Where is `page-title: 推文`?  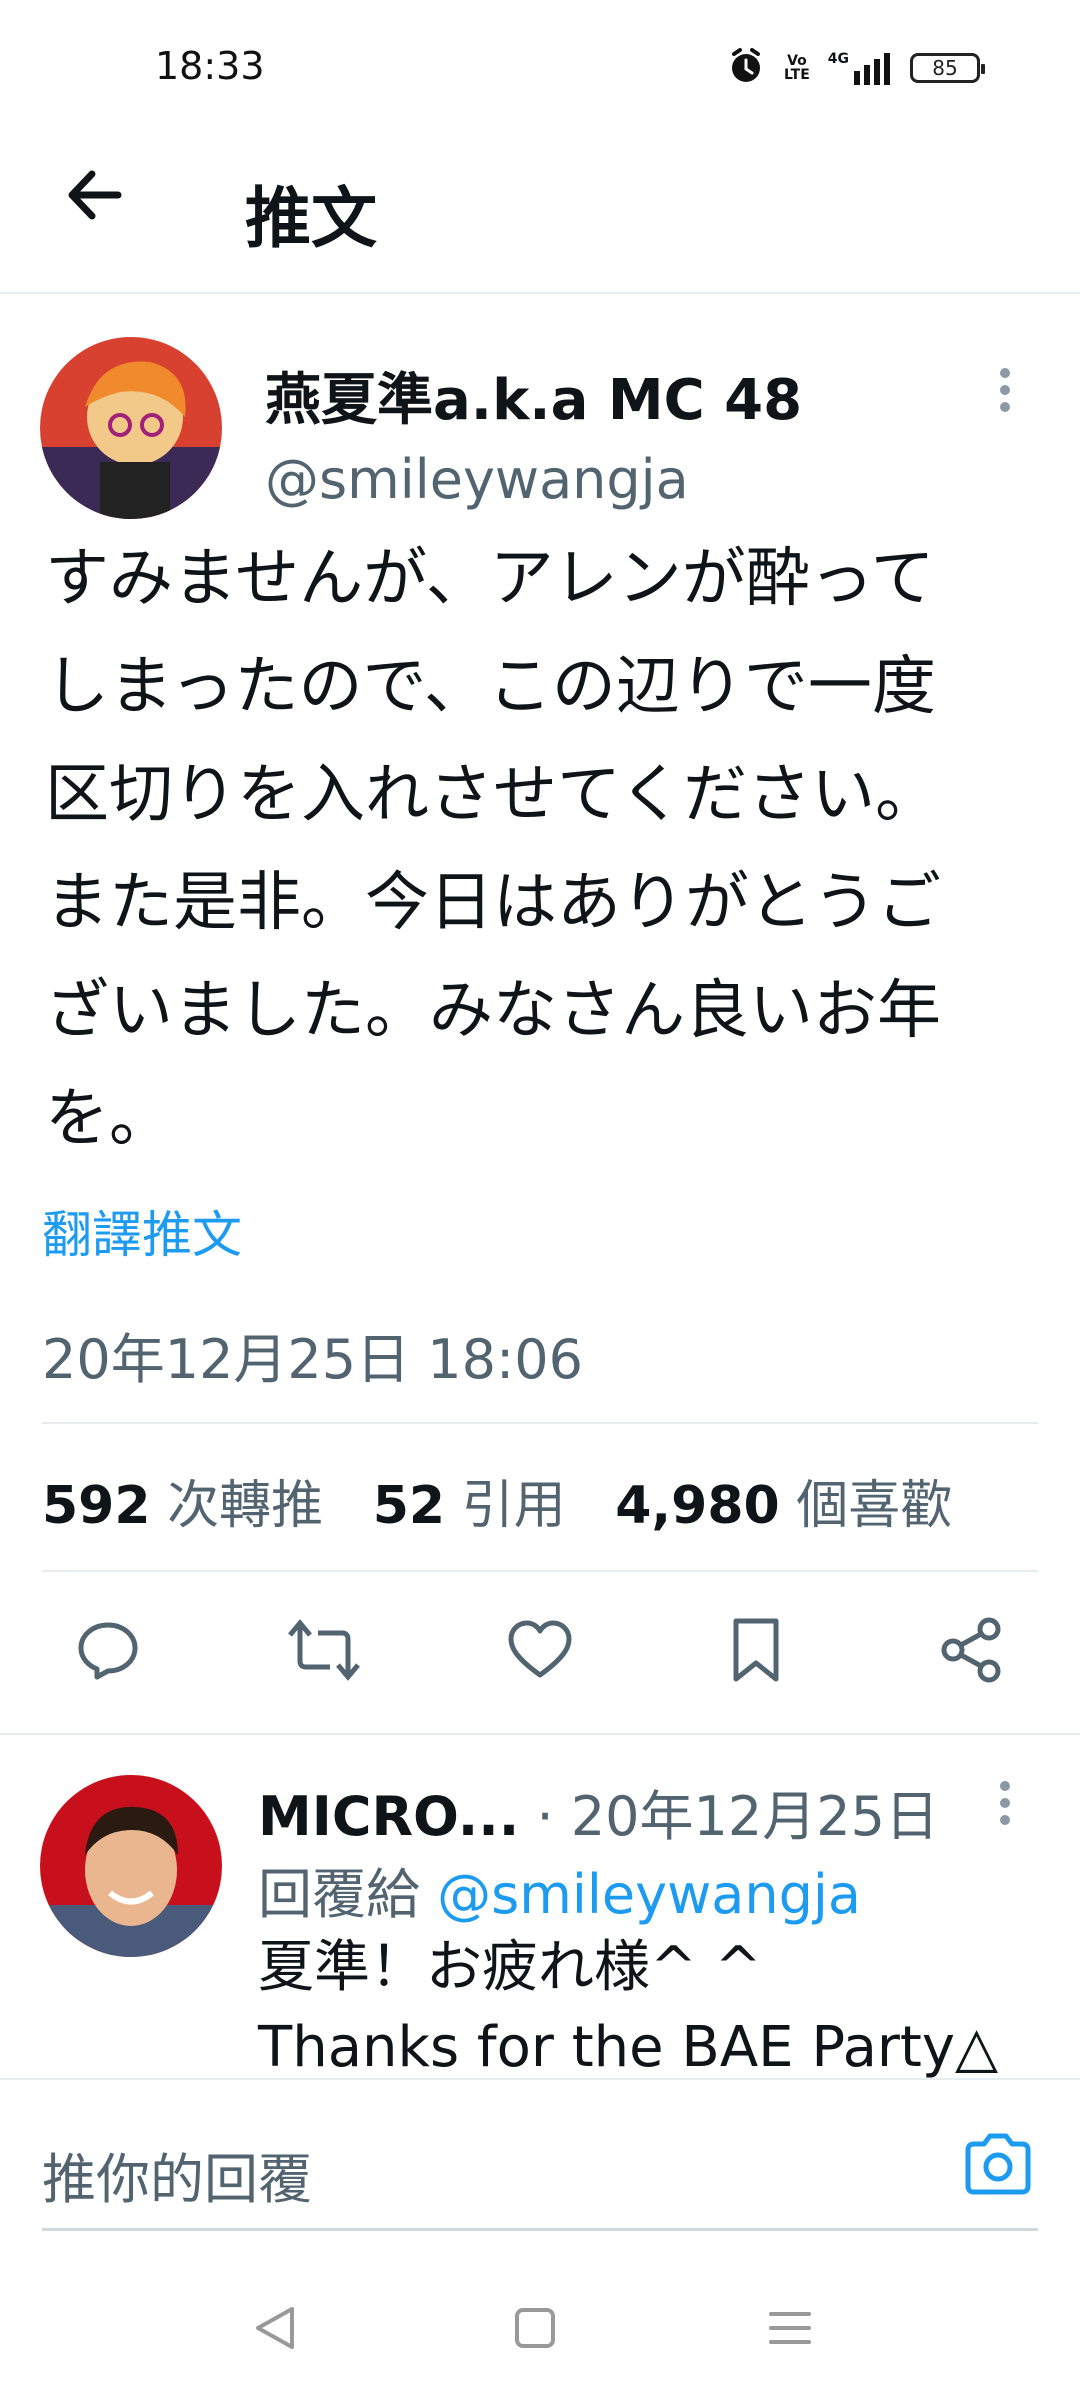 page-title: 推文 is located at coordinates (311, 218).